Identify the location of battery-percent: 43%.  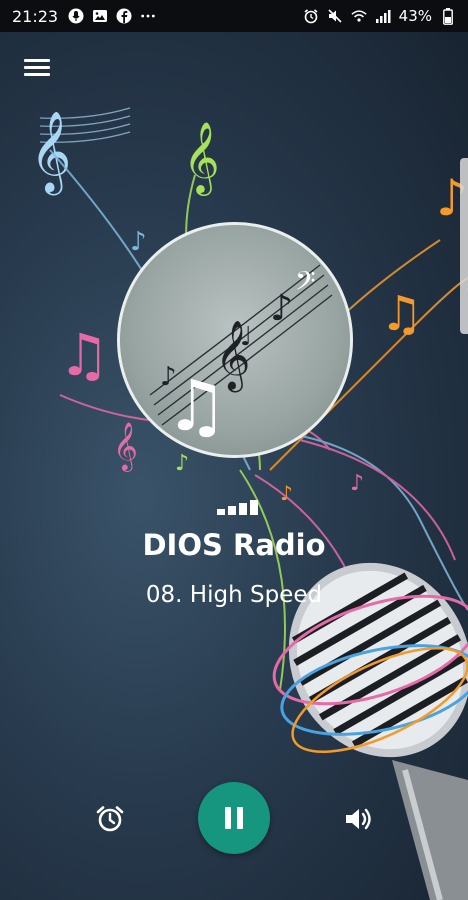
(415, 16).